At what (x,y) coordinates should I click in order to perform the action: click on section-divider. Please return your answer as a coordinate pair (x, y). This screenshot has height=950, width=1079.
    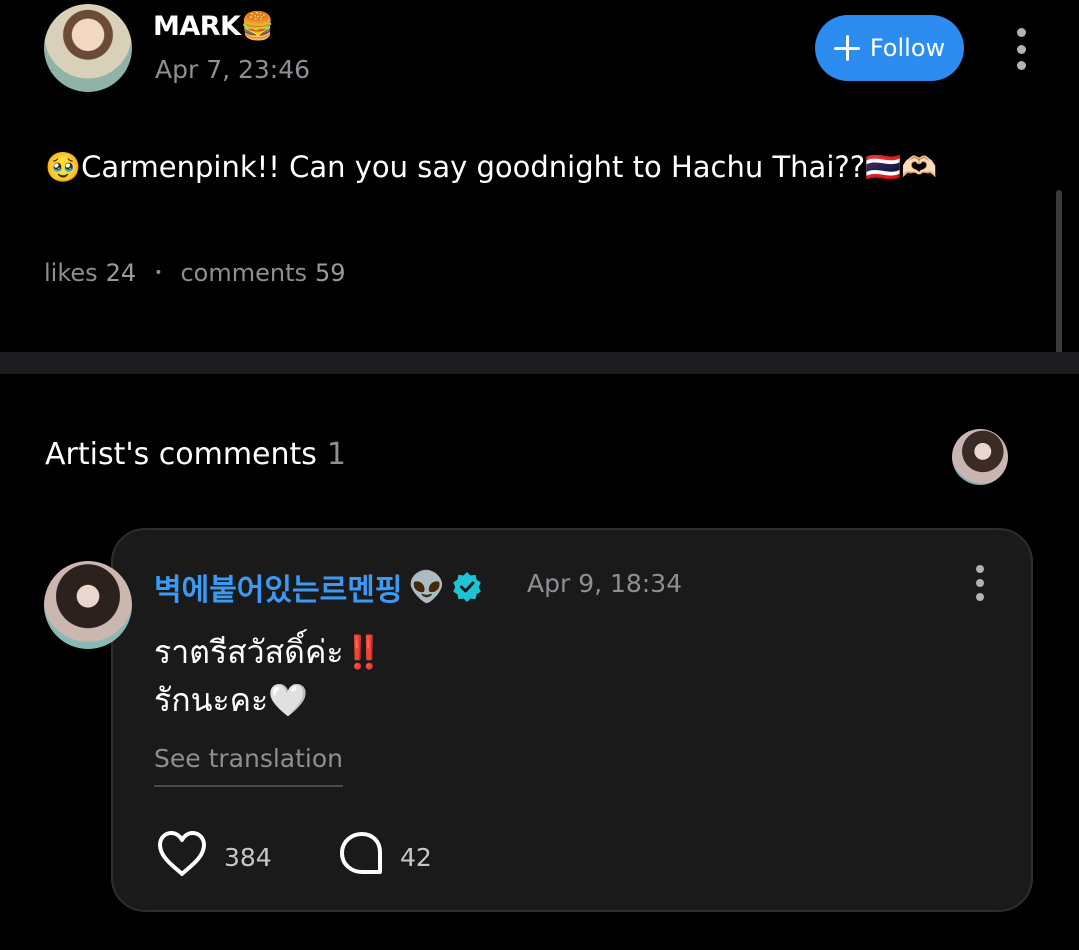
    Looking at the image, I should click on (539, 363).